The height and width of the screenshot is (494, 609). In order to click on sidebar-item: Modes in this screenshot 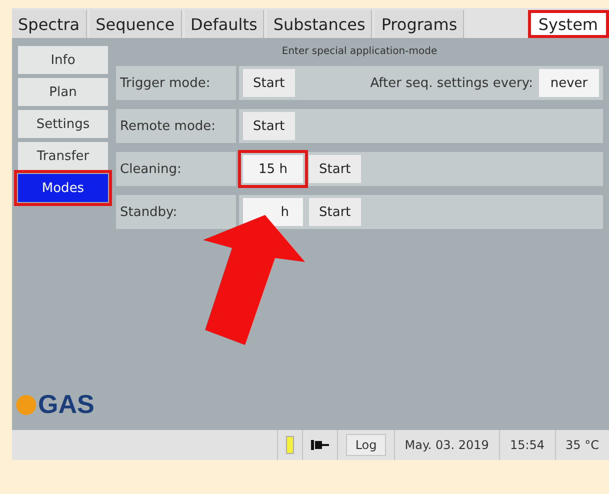, I will do `click(63, 188)`.